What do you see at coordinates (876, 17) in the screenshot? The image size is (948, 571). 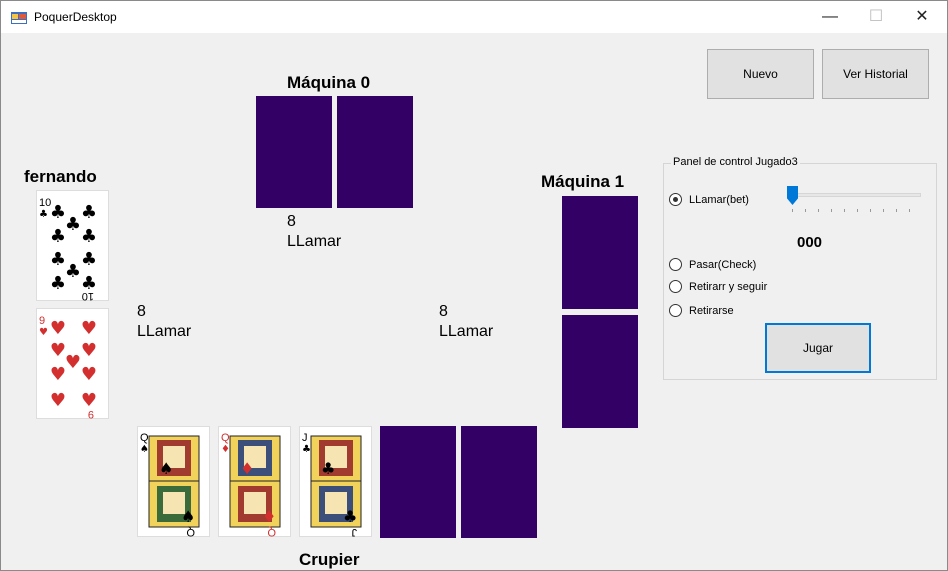 I see `maximize-button: ☐` at bounding box center [876, 17].